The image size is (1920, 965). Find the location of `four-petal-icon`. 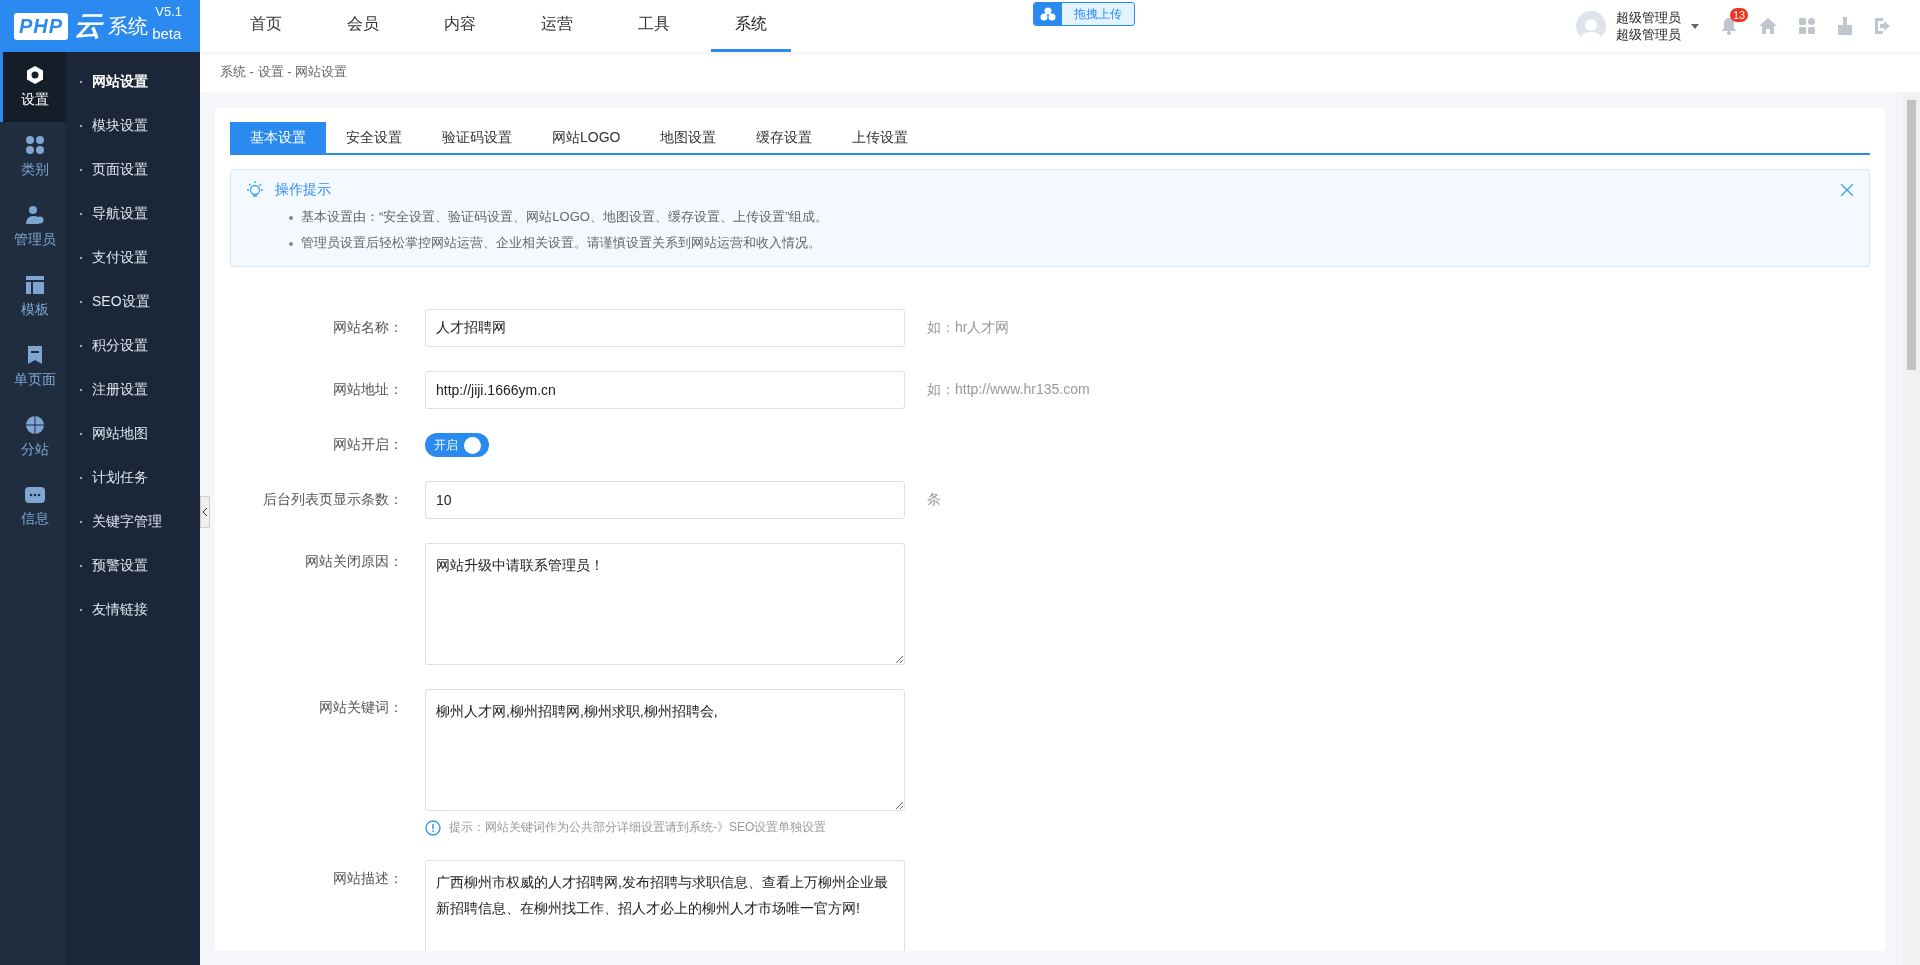

four-petal-icon is located at coordinates (34, 145).